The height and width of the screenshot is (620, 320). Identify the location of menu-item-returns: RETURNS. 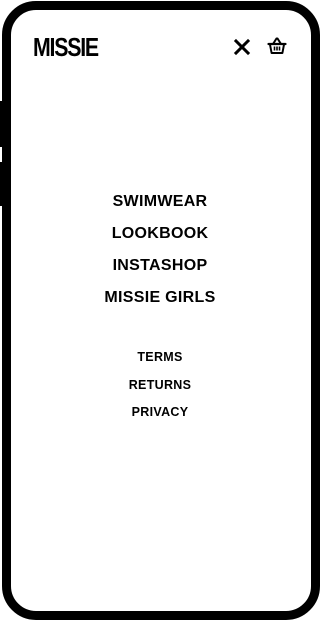
(160, 386).